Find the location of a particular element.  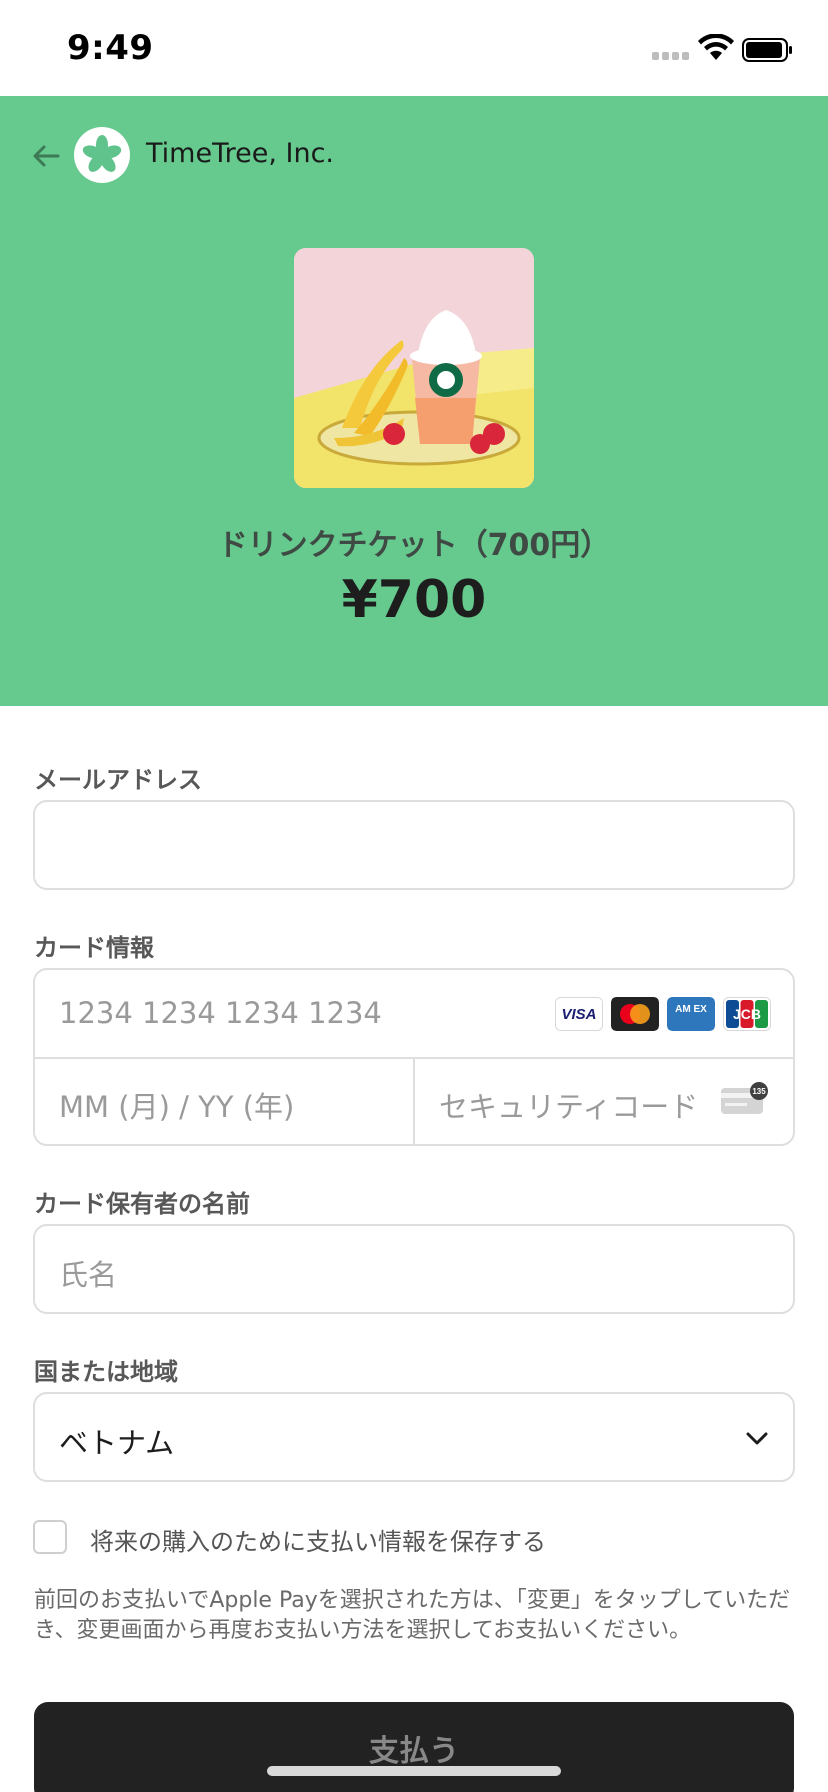

product-title: ドリンクチケット（700円） is located at coordinates (414, 545).